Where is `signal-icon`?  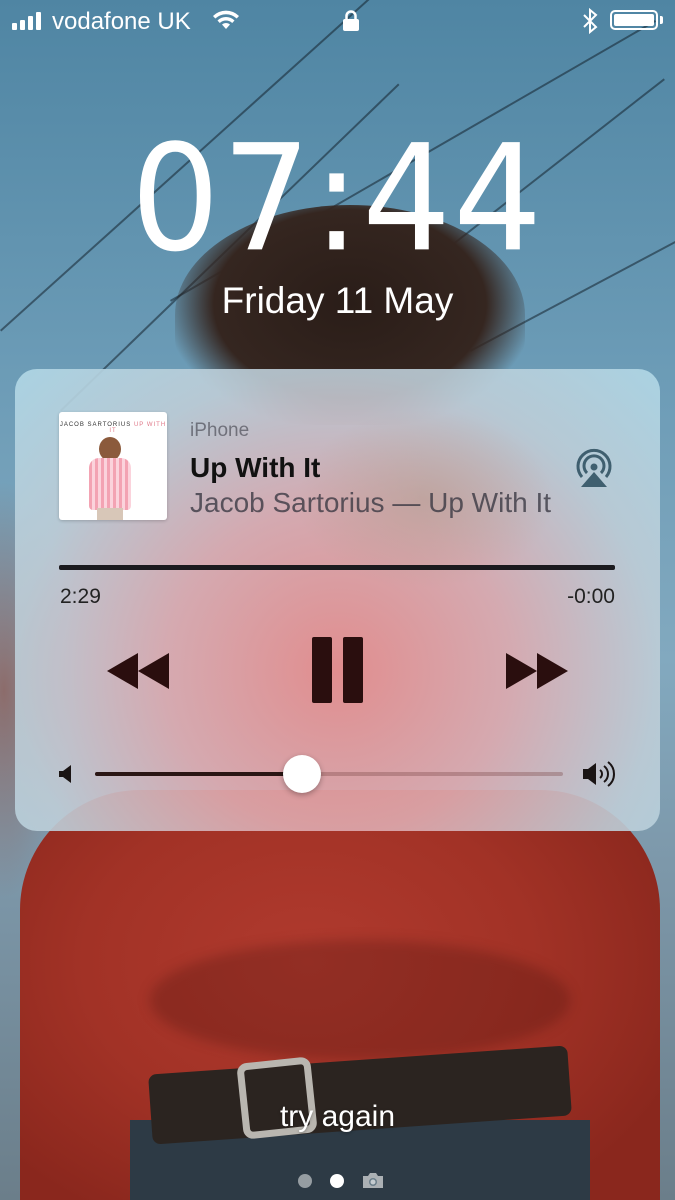
signal-icon is located at coordinates (26, 21).